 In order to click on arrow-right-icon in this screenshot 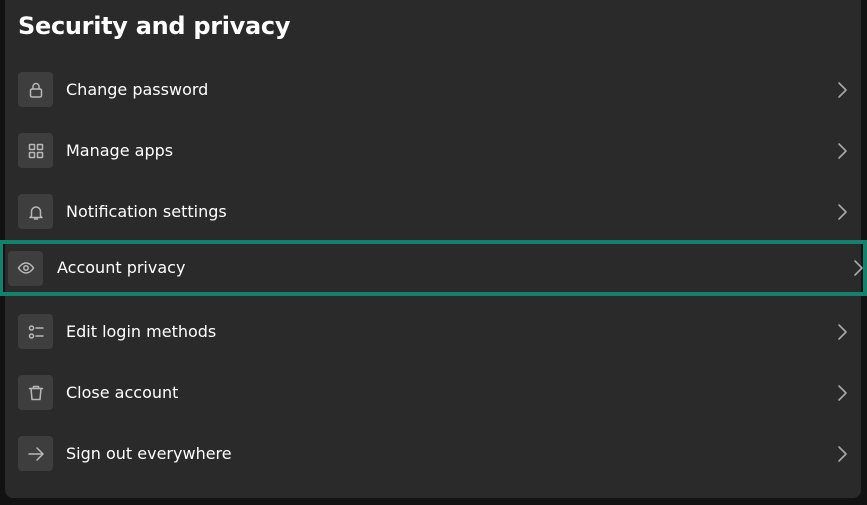, I will do `click(35, 453)`.